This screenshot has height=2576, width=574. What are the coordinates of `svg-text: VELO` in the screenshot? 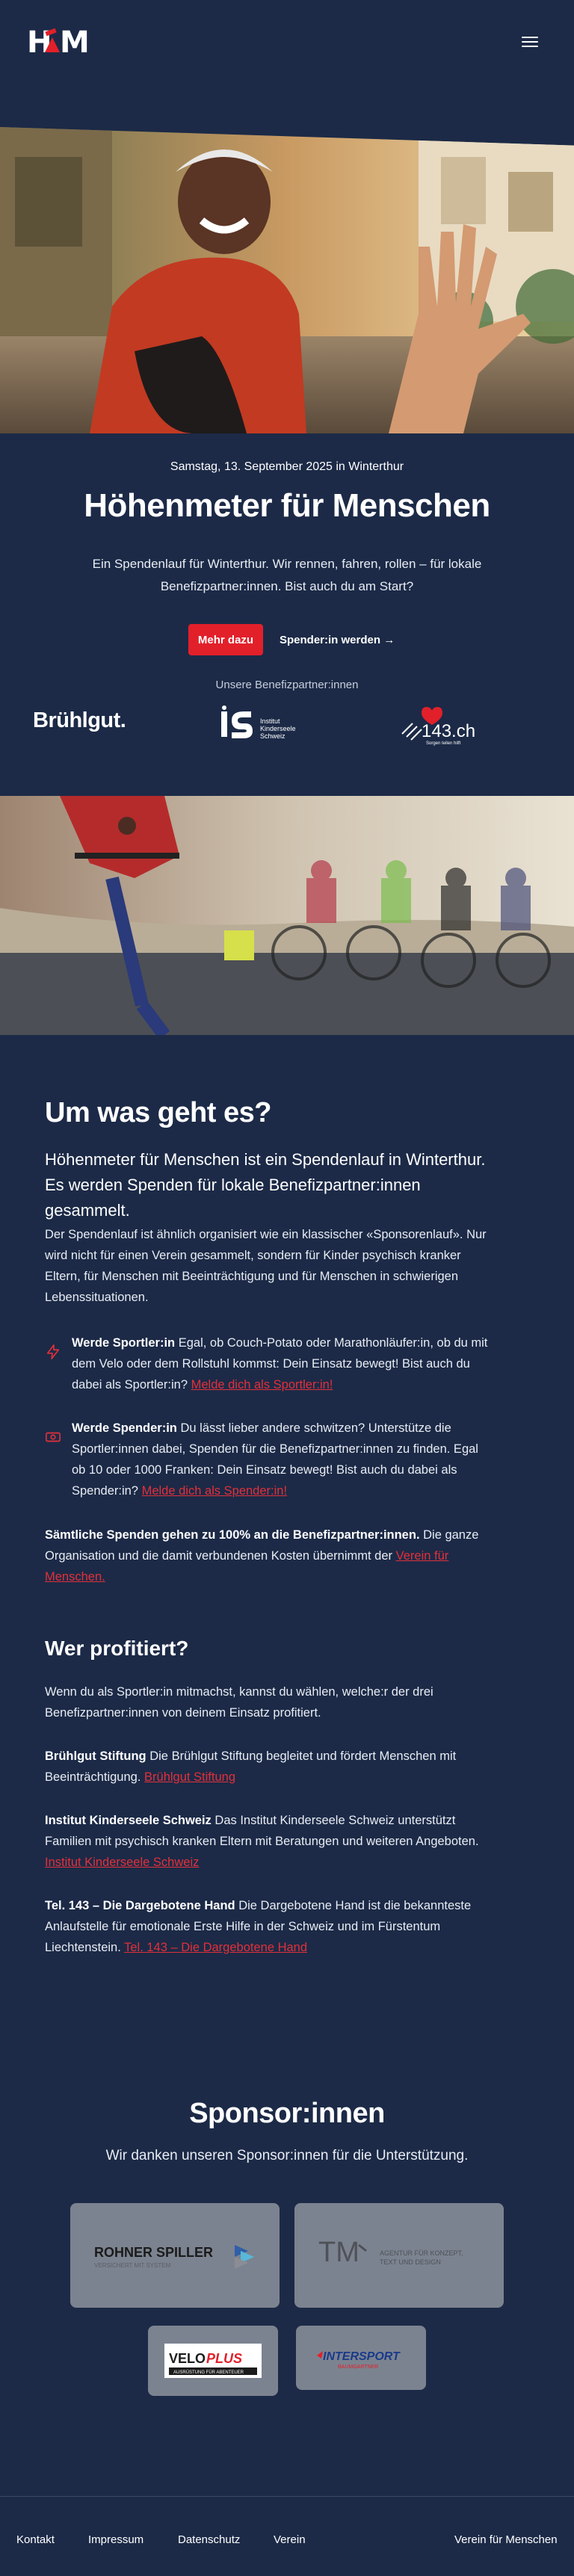 It's located at (188, 2359).